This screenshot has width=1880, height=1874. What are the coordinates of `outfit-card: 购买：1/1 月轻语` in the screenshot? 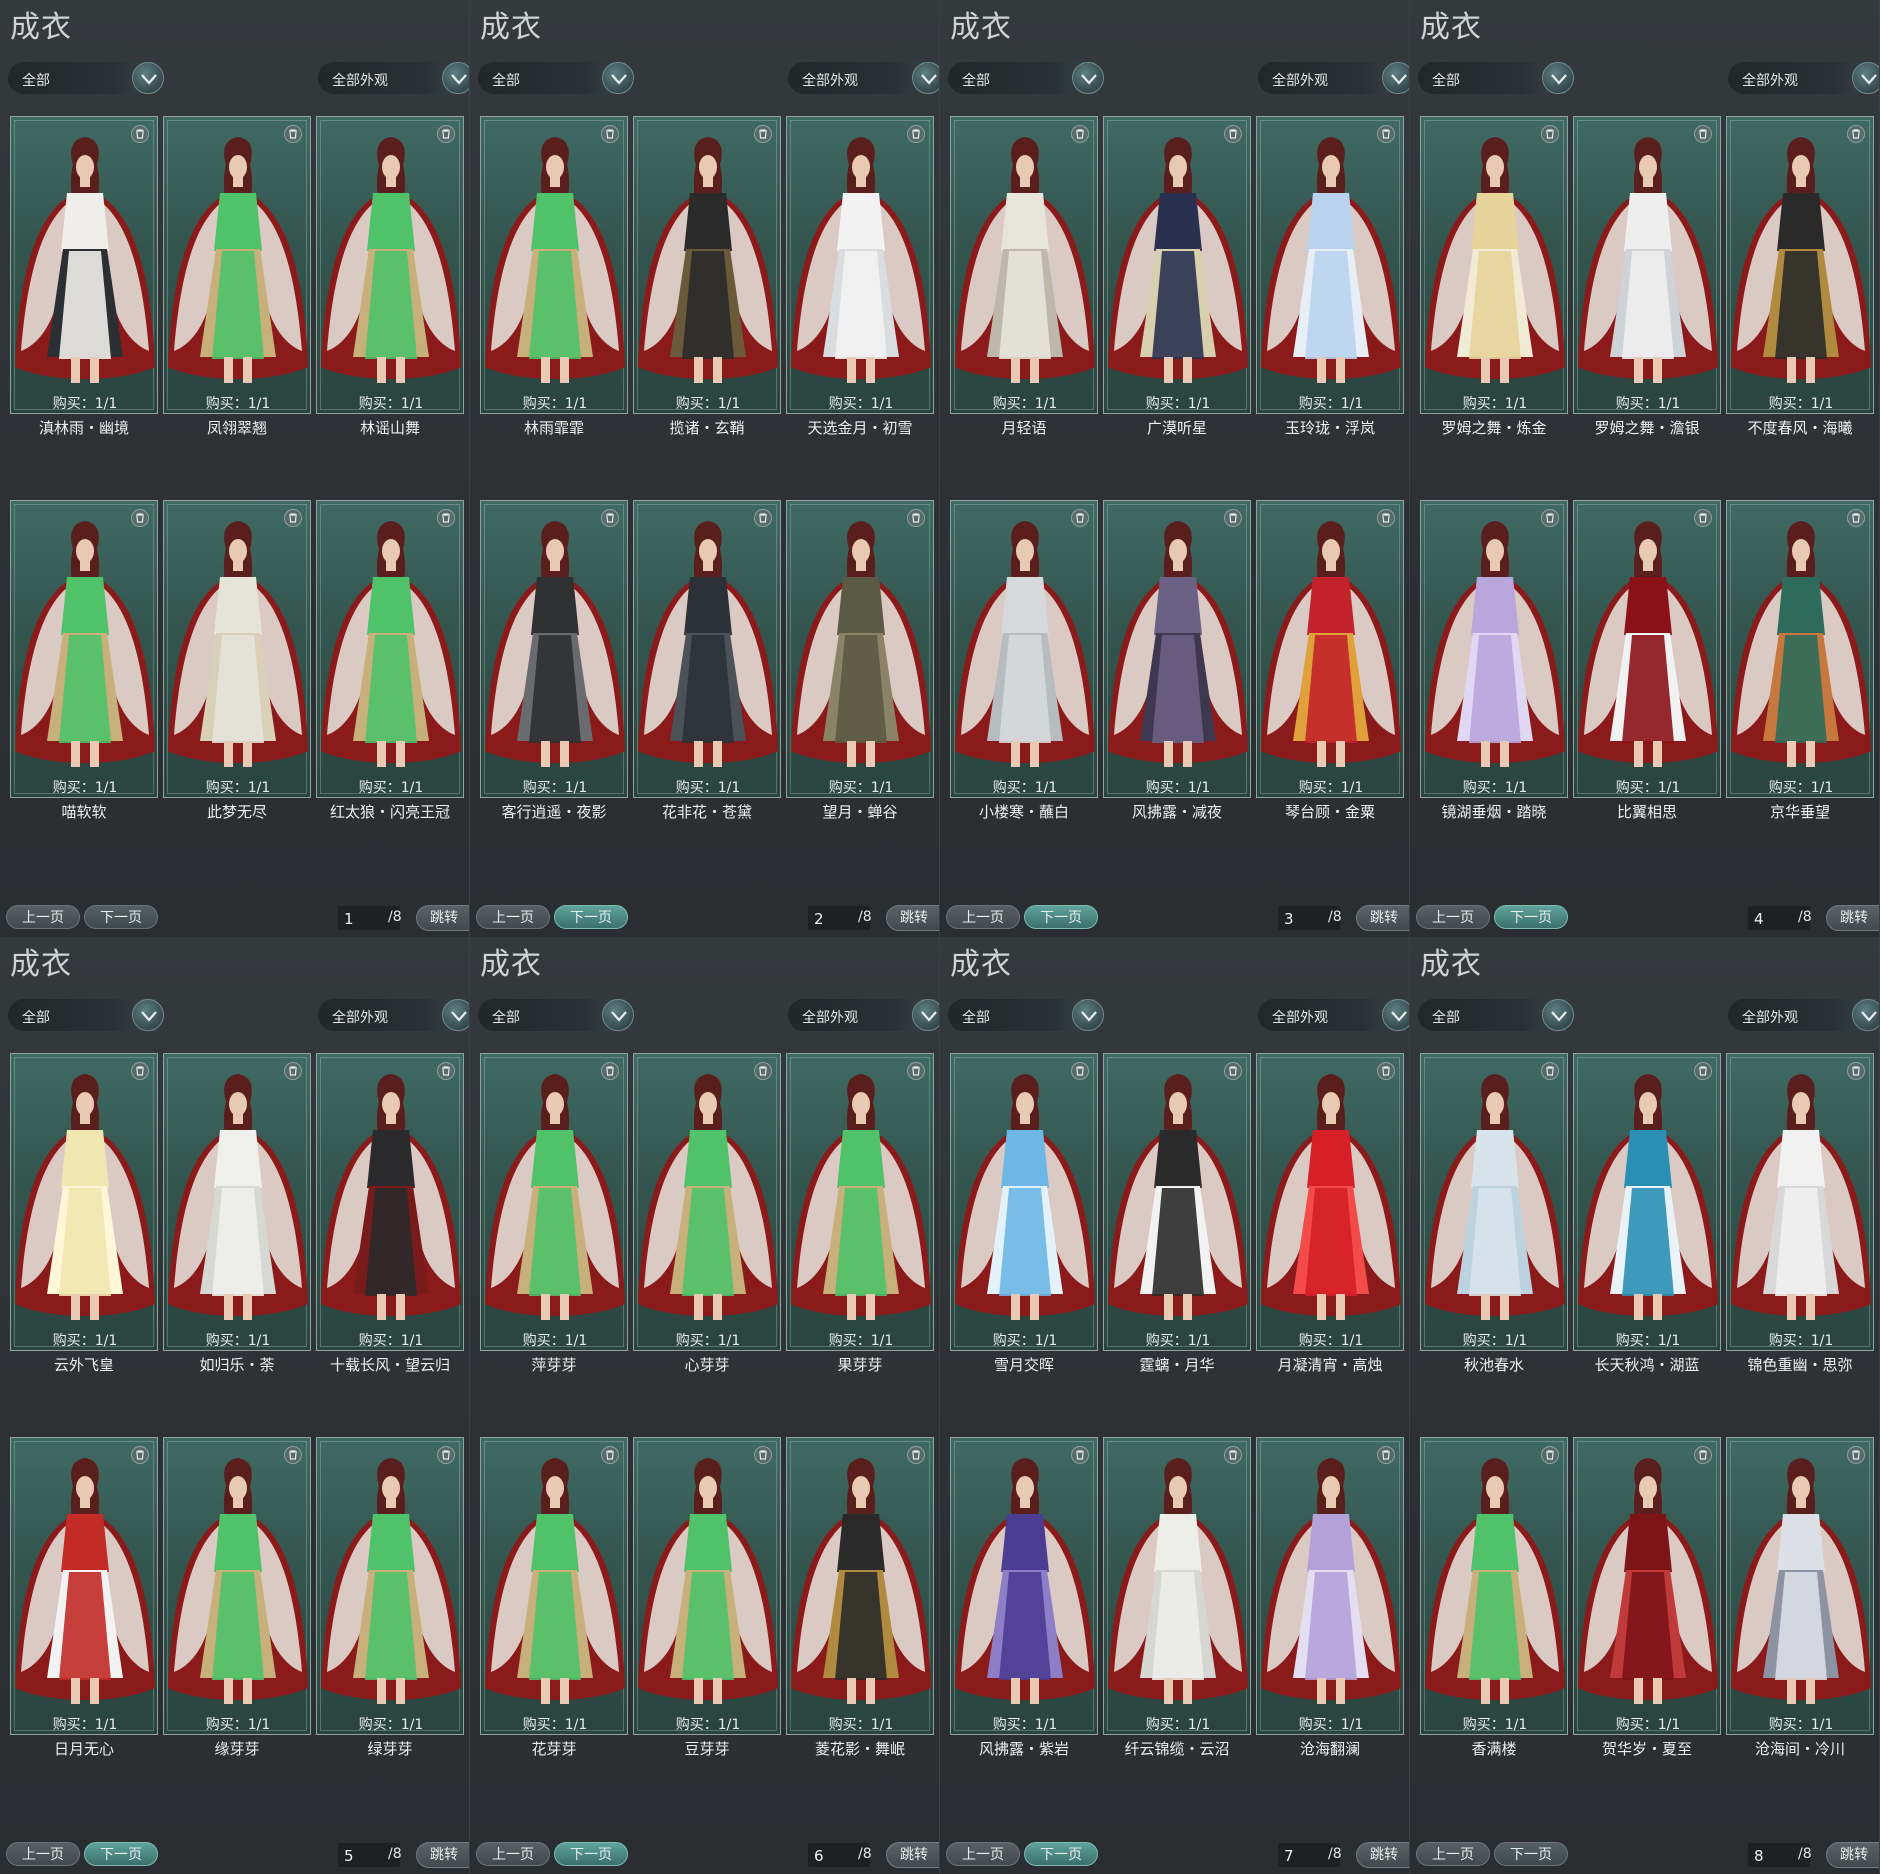 It's located at (1024, 276).